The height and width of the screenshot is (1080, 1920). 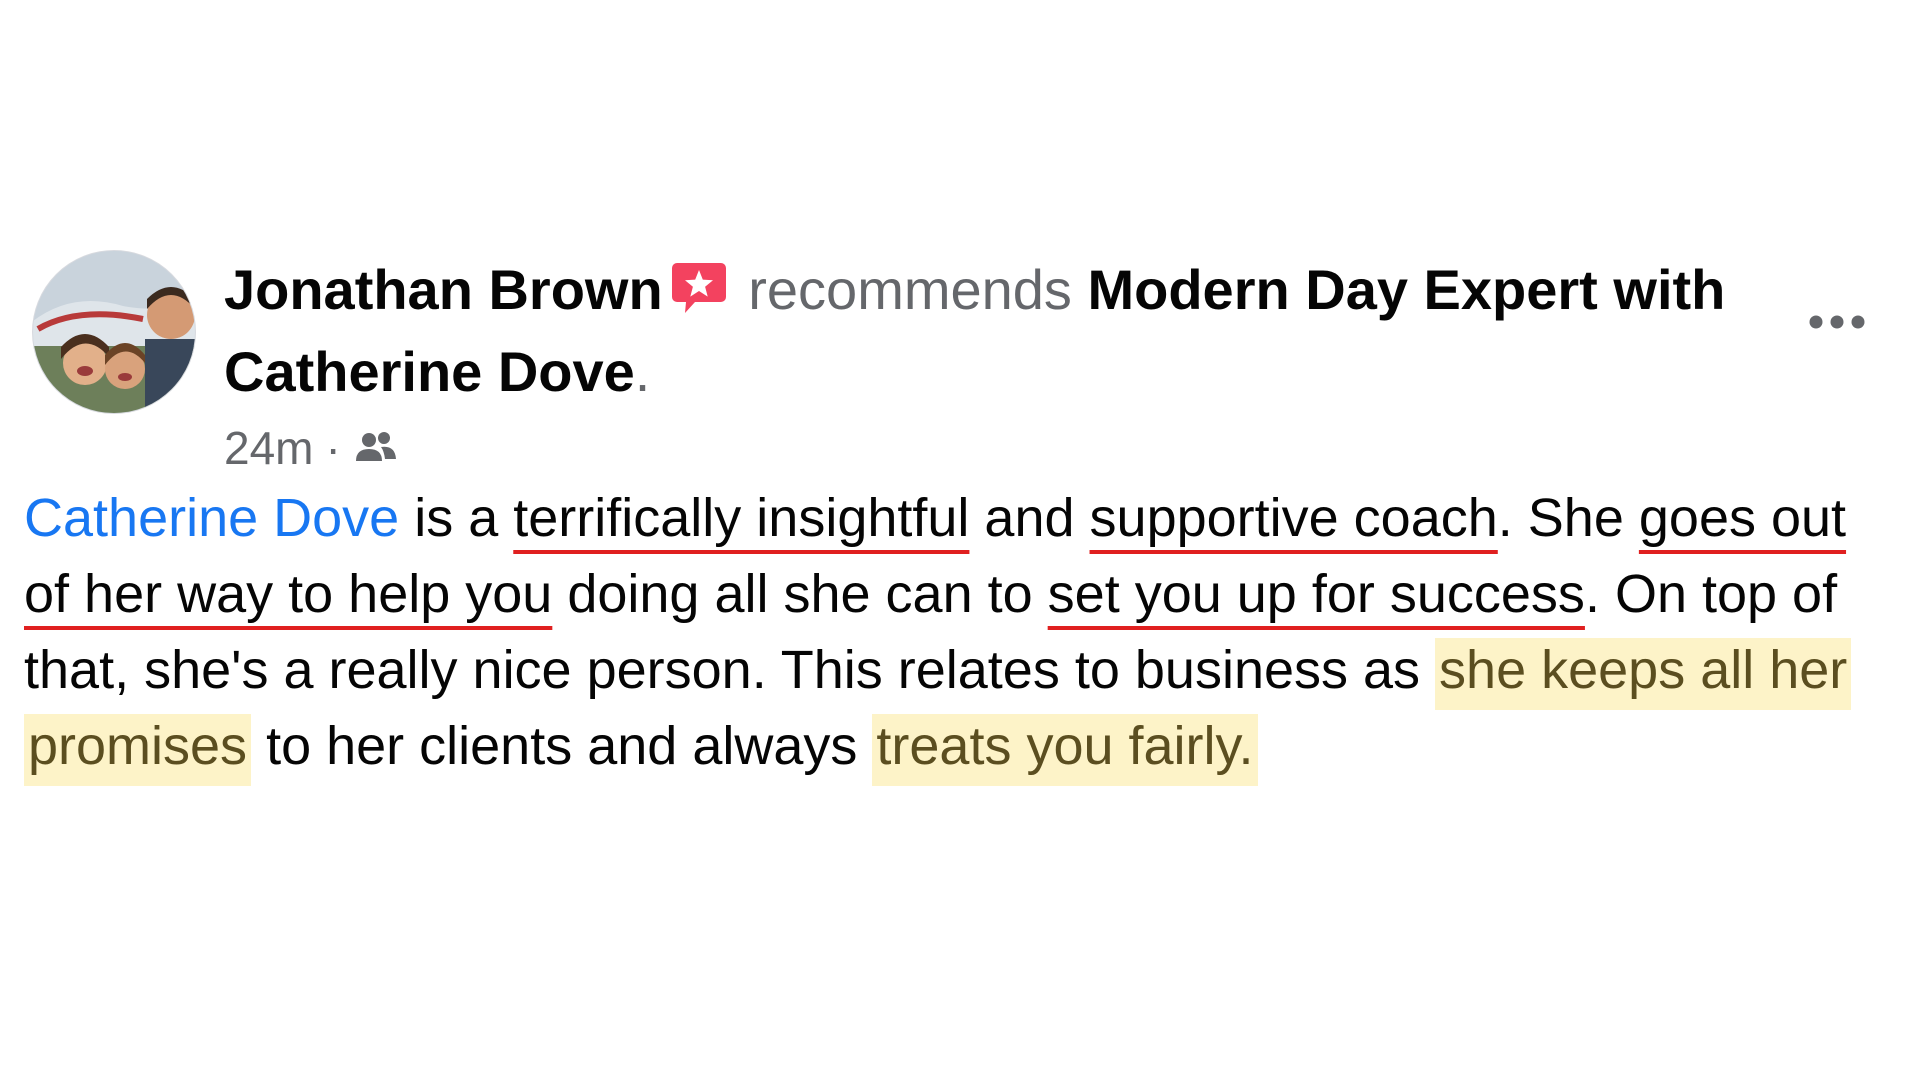 I want to click on mention-link: Catherine Dove, so click(x=211, y=518).